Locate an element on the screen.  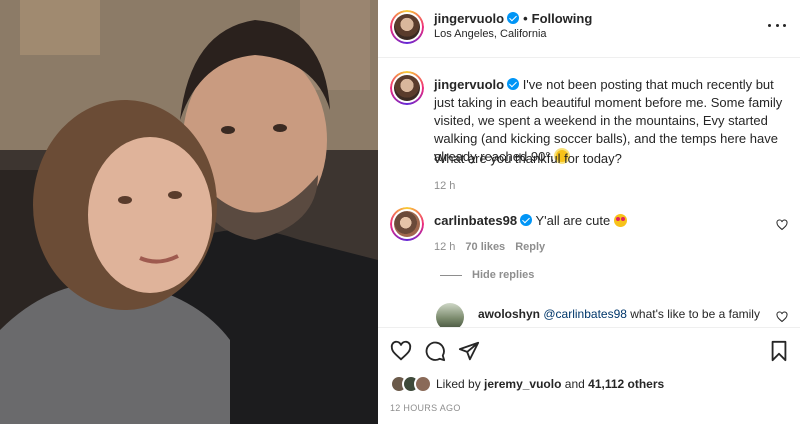
share-icon is located at coordinates (469, 351).